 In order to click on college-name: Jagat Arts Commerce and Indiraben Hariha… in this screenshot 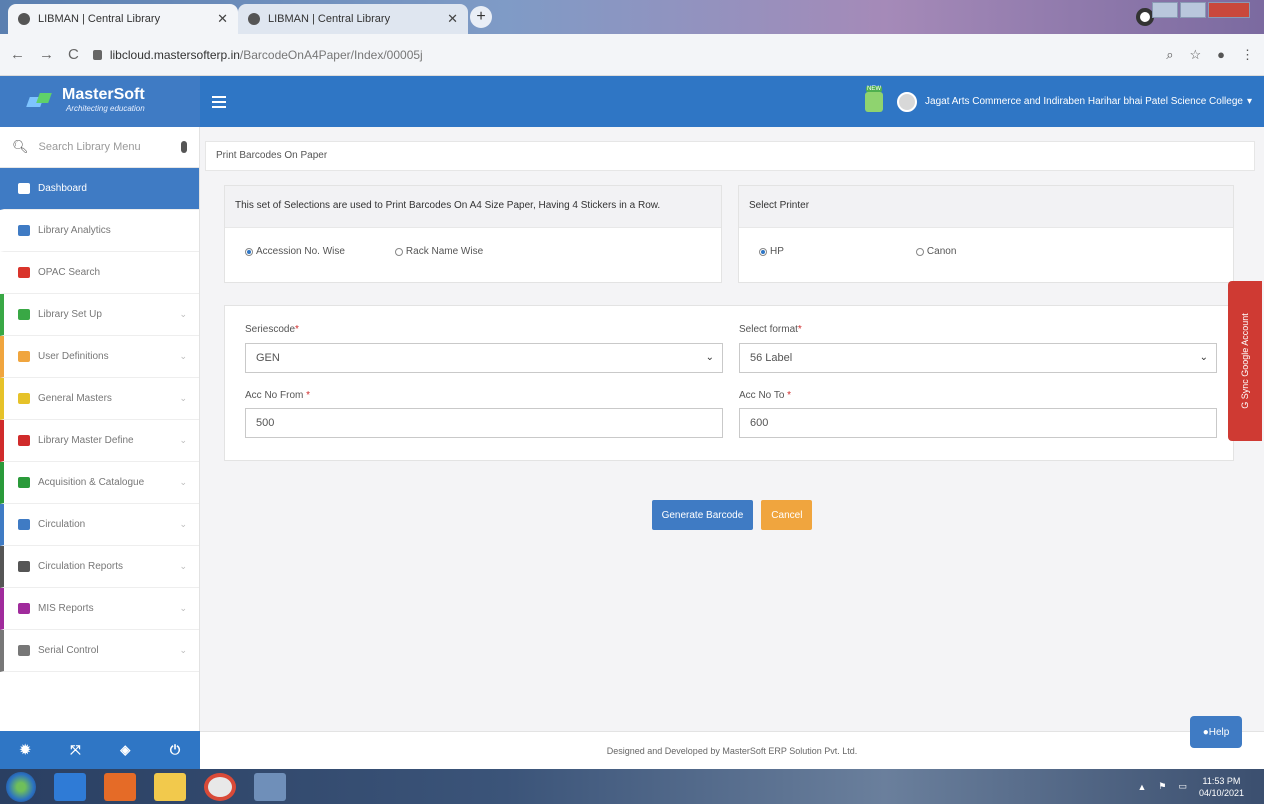, I will do `click(1084, 101)`.